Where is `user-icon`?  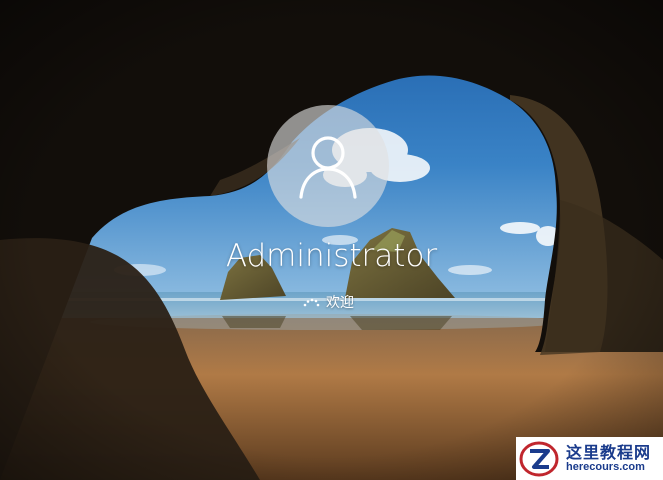 user-icon is located at coordinates (328, 167).